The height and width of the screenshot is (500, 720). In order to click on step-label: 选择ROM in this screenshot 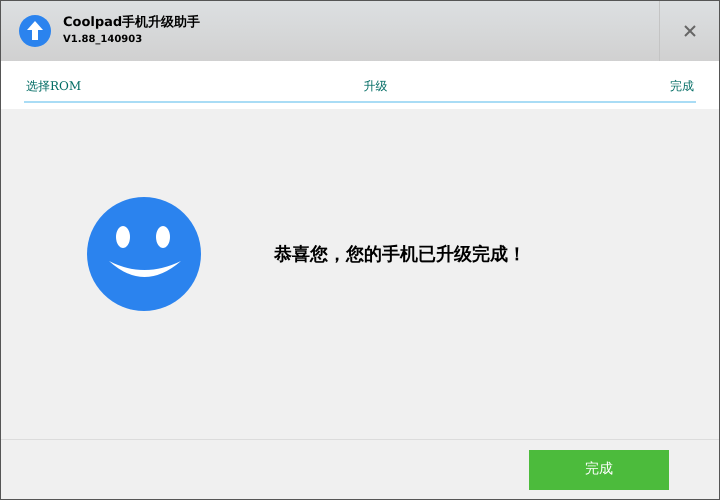, I will do `click(54, 86)`.